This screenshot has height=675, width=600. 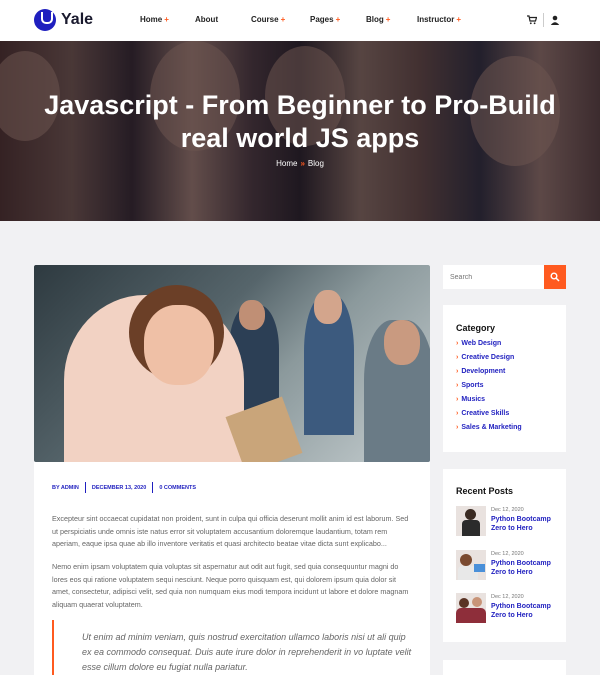 What do you see at coordinates (286, 163) in the screenshot?
I see `breadcrumb-home-link: Home` at bounding box center [286, 163].